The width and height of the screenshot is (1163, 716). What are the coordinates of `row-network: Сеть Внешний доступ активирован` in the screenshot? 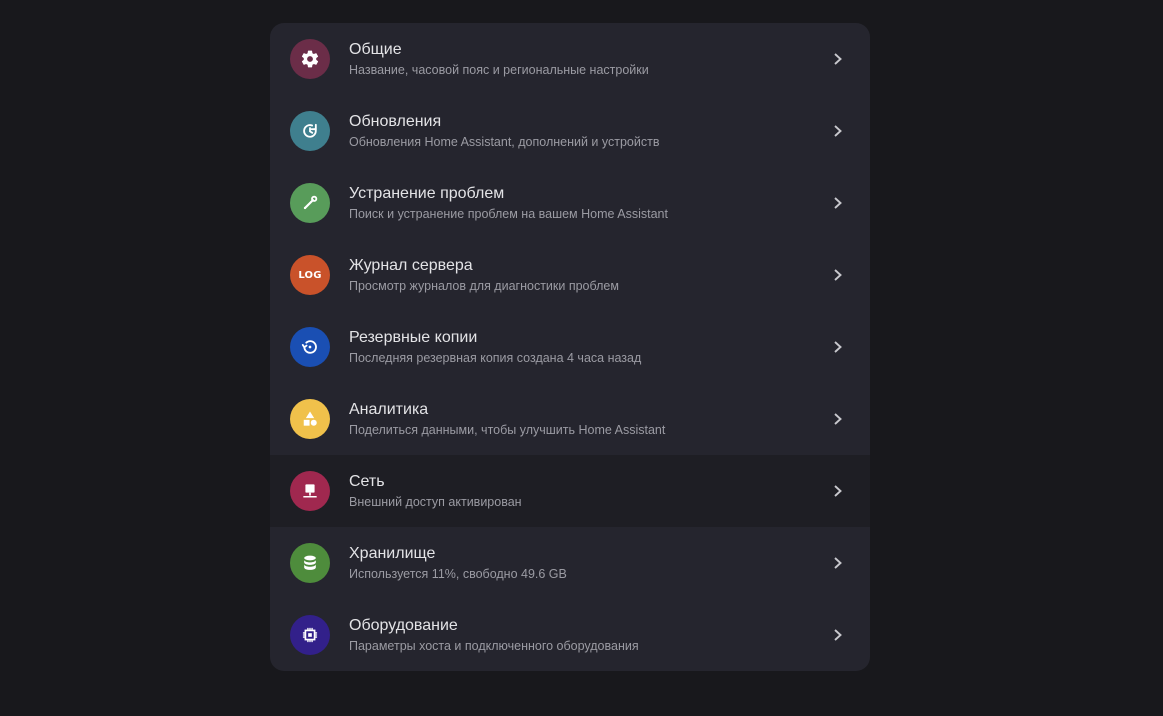 It's located at (570, 491).